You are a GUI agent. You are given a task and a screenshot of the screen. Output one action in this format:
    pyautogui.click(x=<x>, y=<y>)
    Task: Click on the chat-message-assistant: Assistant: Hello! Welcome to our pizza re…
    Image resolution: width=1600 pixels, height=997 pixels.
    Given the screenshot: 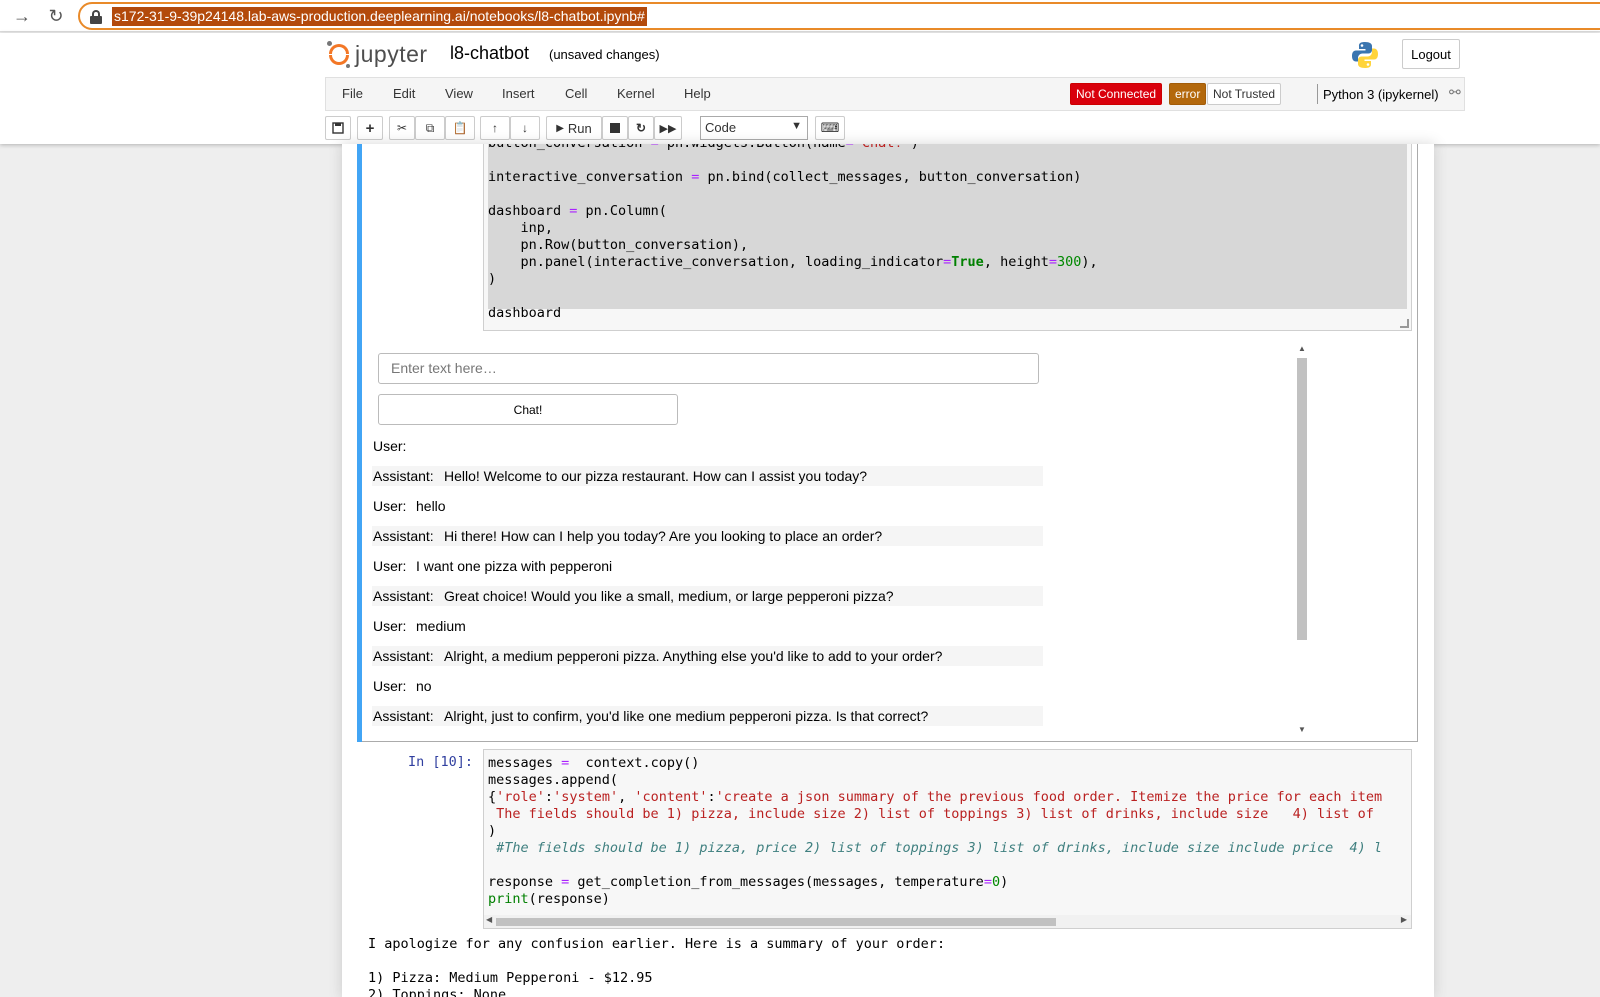 What is the action you would take?
    pyautogui.click(x=707, y=476)
    